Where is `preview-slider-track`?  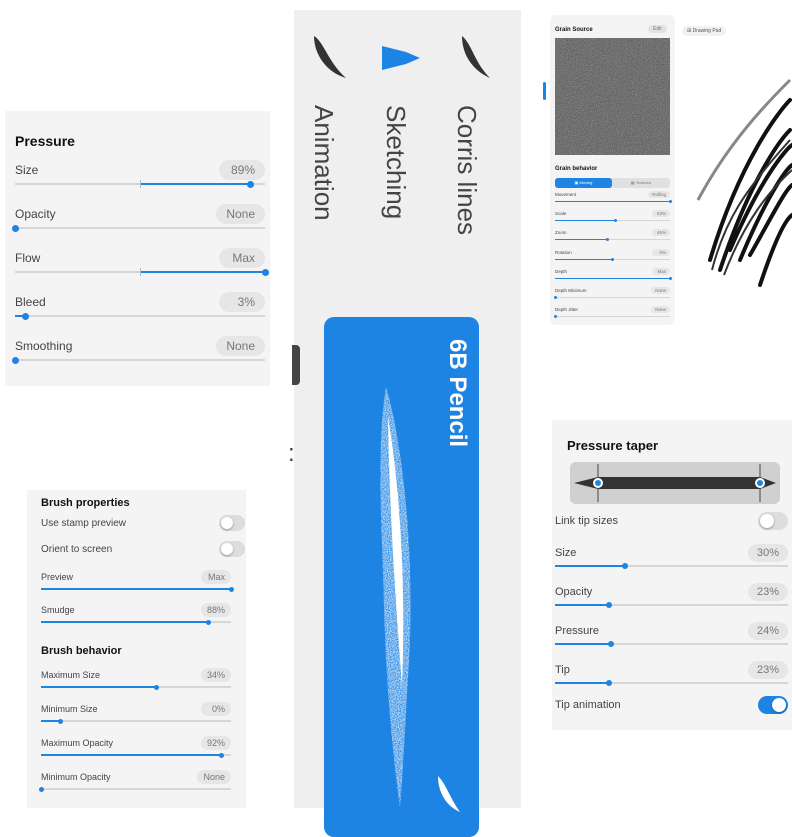
preview-slider-track is located at coordinates (137, 589).